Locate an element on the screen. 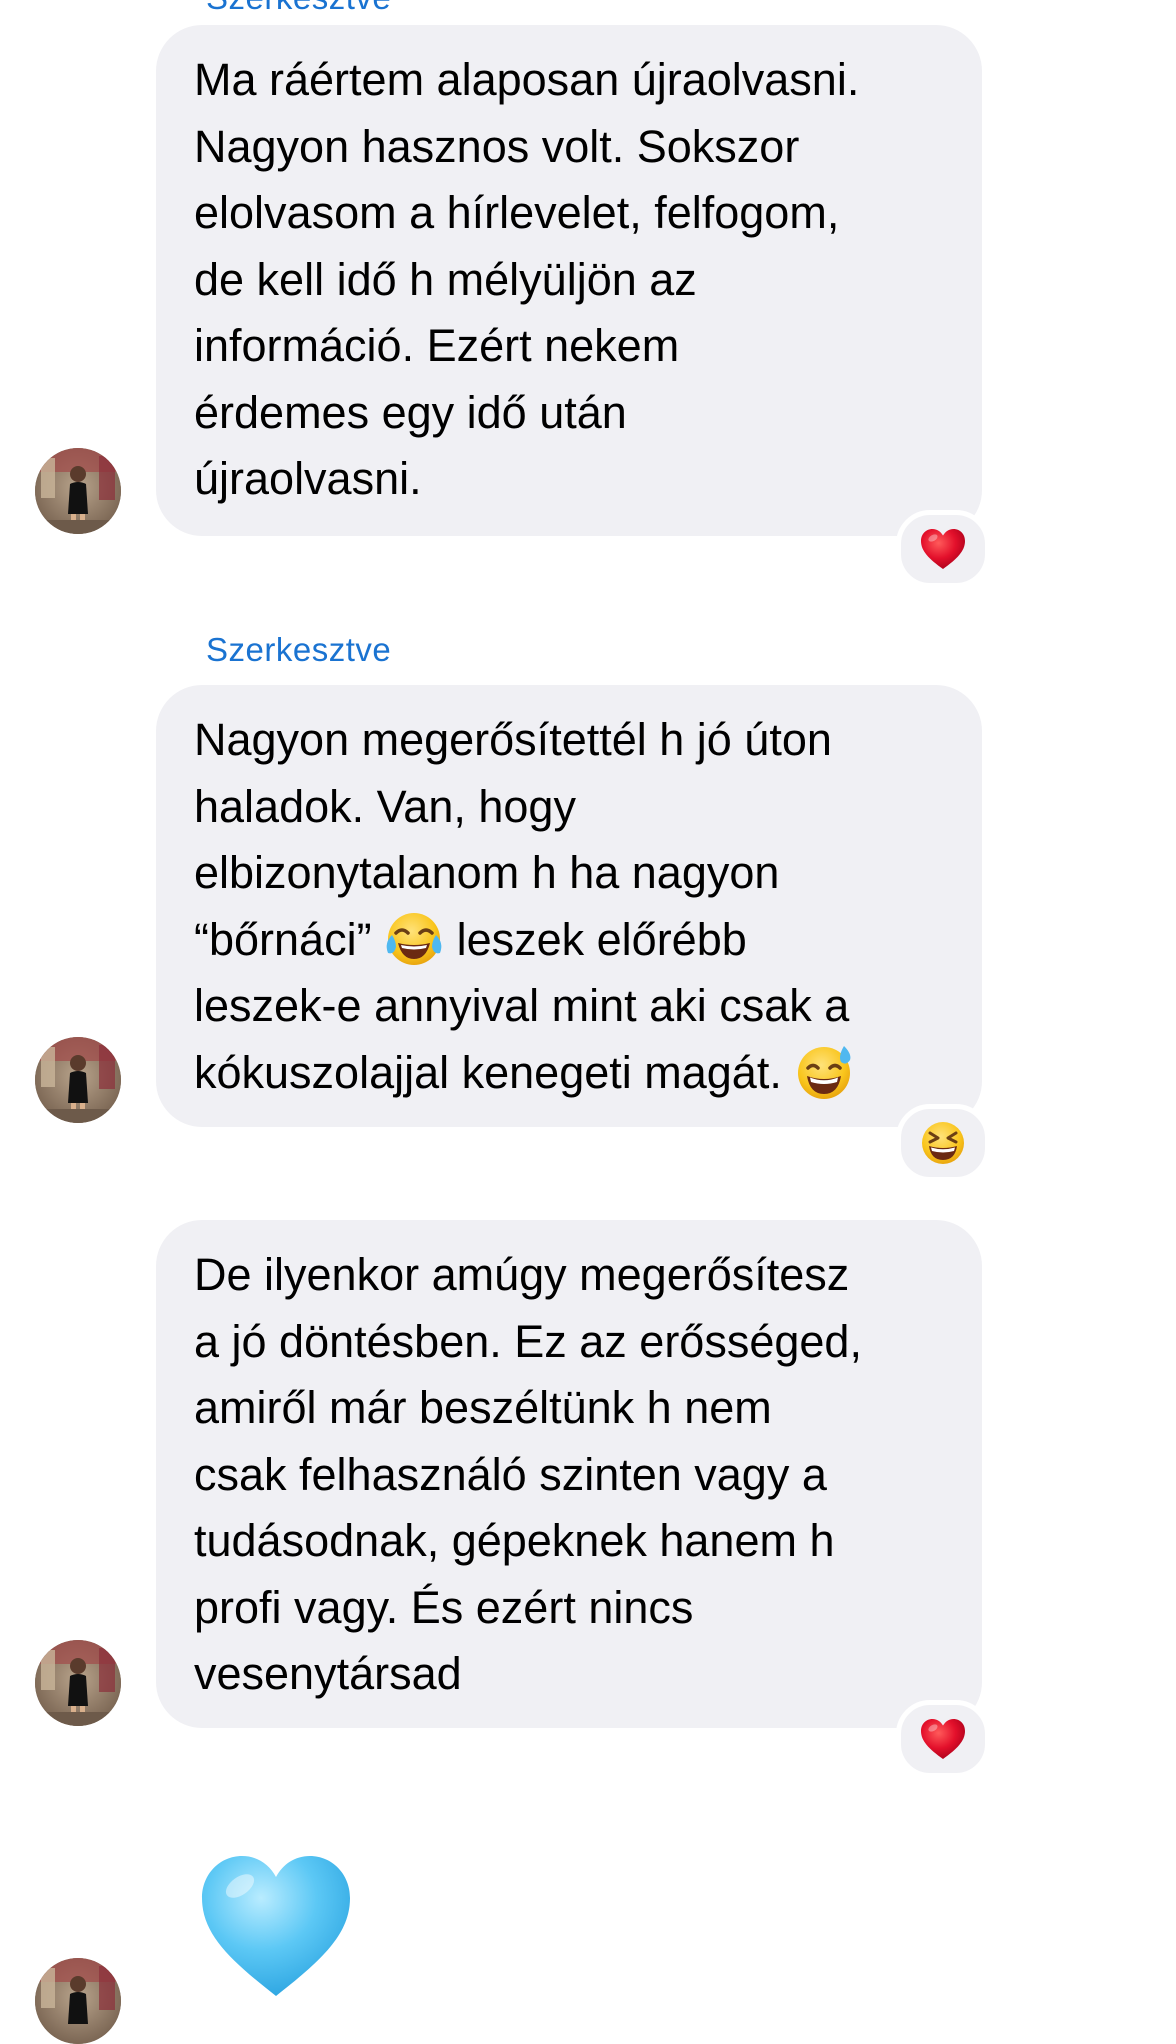 This screenshot has height=2044, width=1176. light-blue-heart-icon is located at coordinates (276, 1925).